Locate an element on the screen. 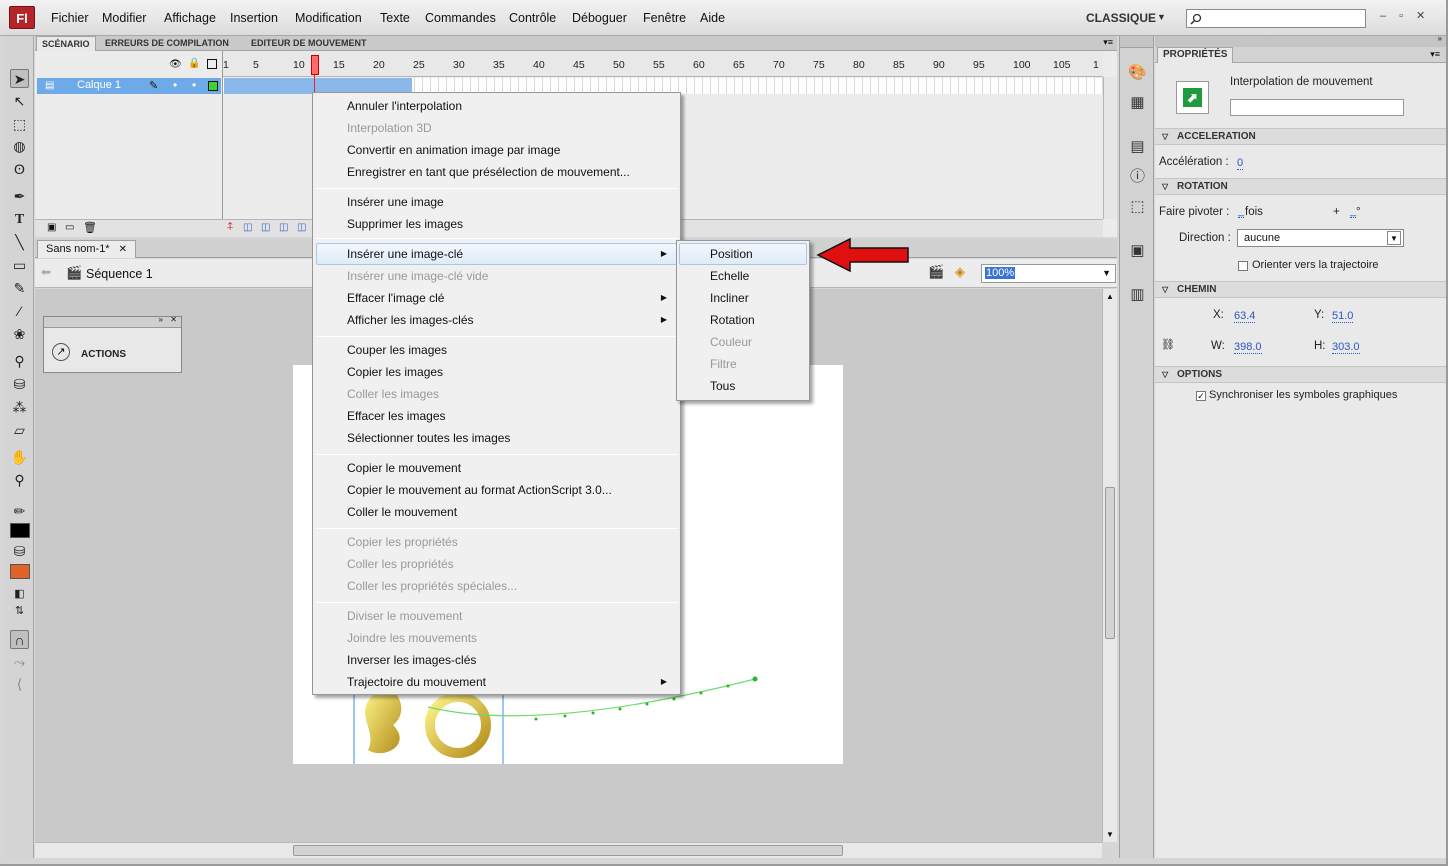 This screenshot has width=1448, height=866. maximize-icon: ▫ is located at coordinates (1407, 16).